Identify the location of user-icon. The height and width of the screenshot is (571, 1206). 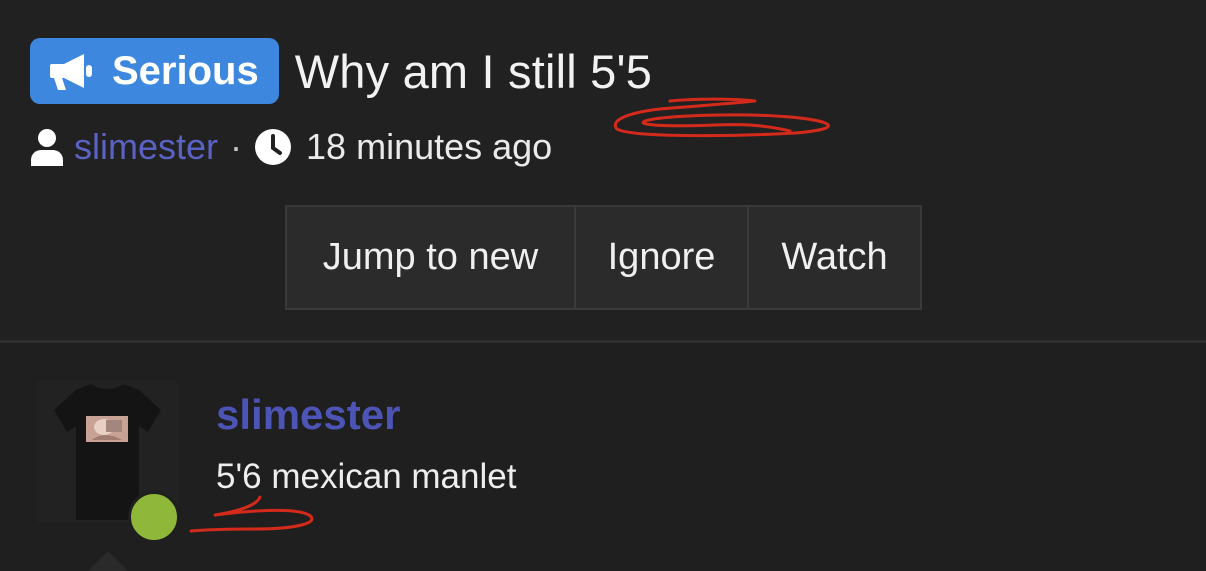
(47, 147).